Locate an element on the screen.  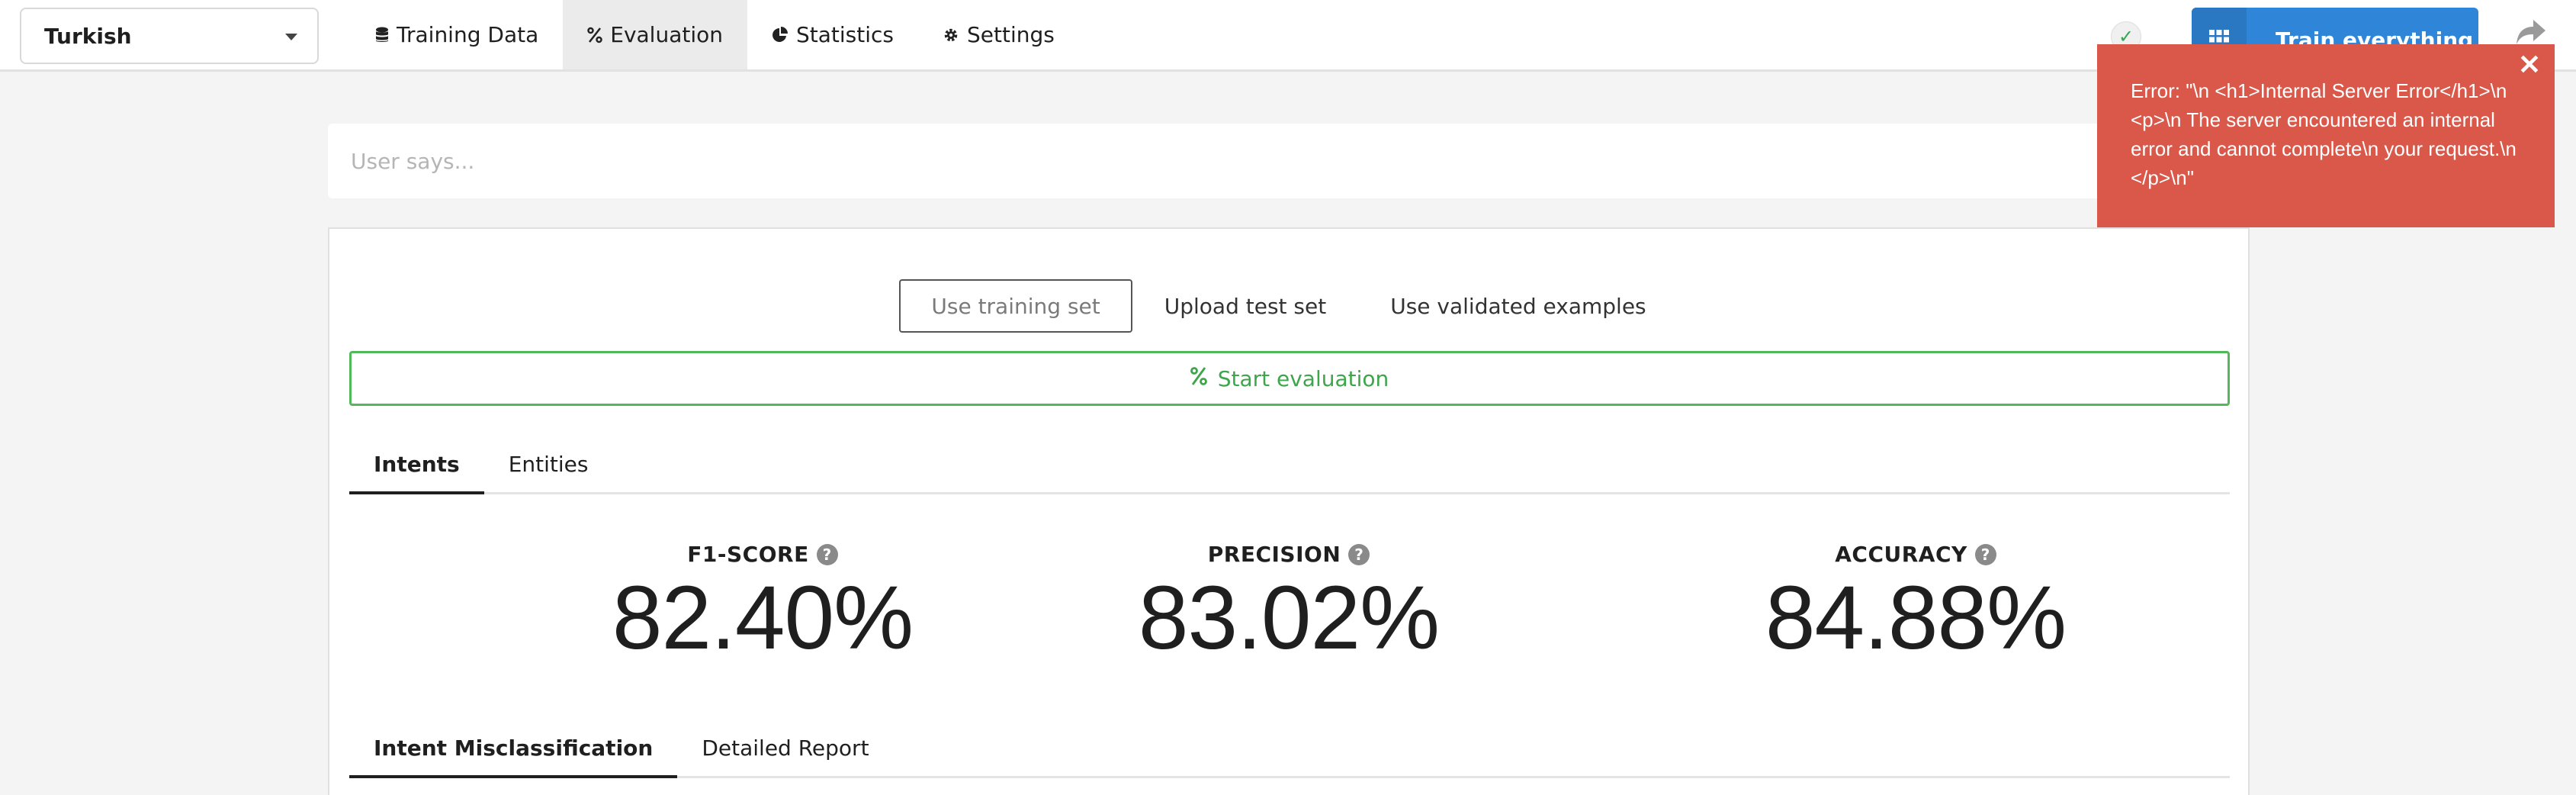
pie-chart-icon is located at coordinates (780, 34).